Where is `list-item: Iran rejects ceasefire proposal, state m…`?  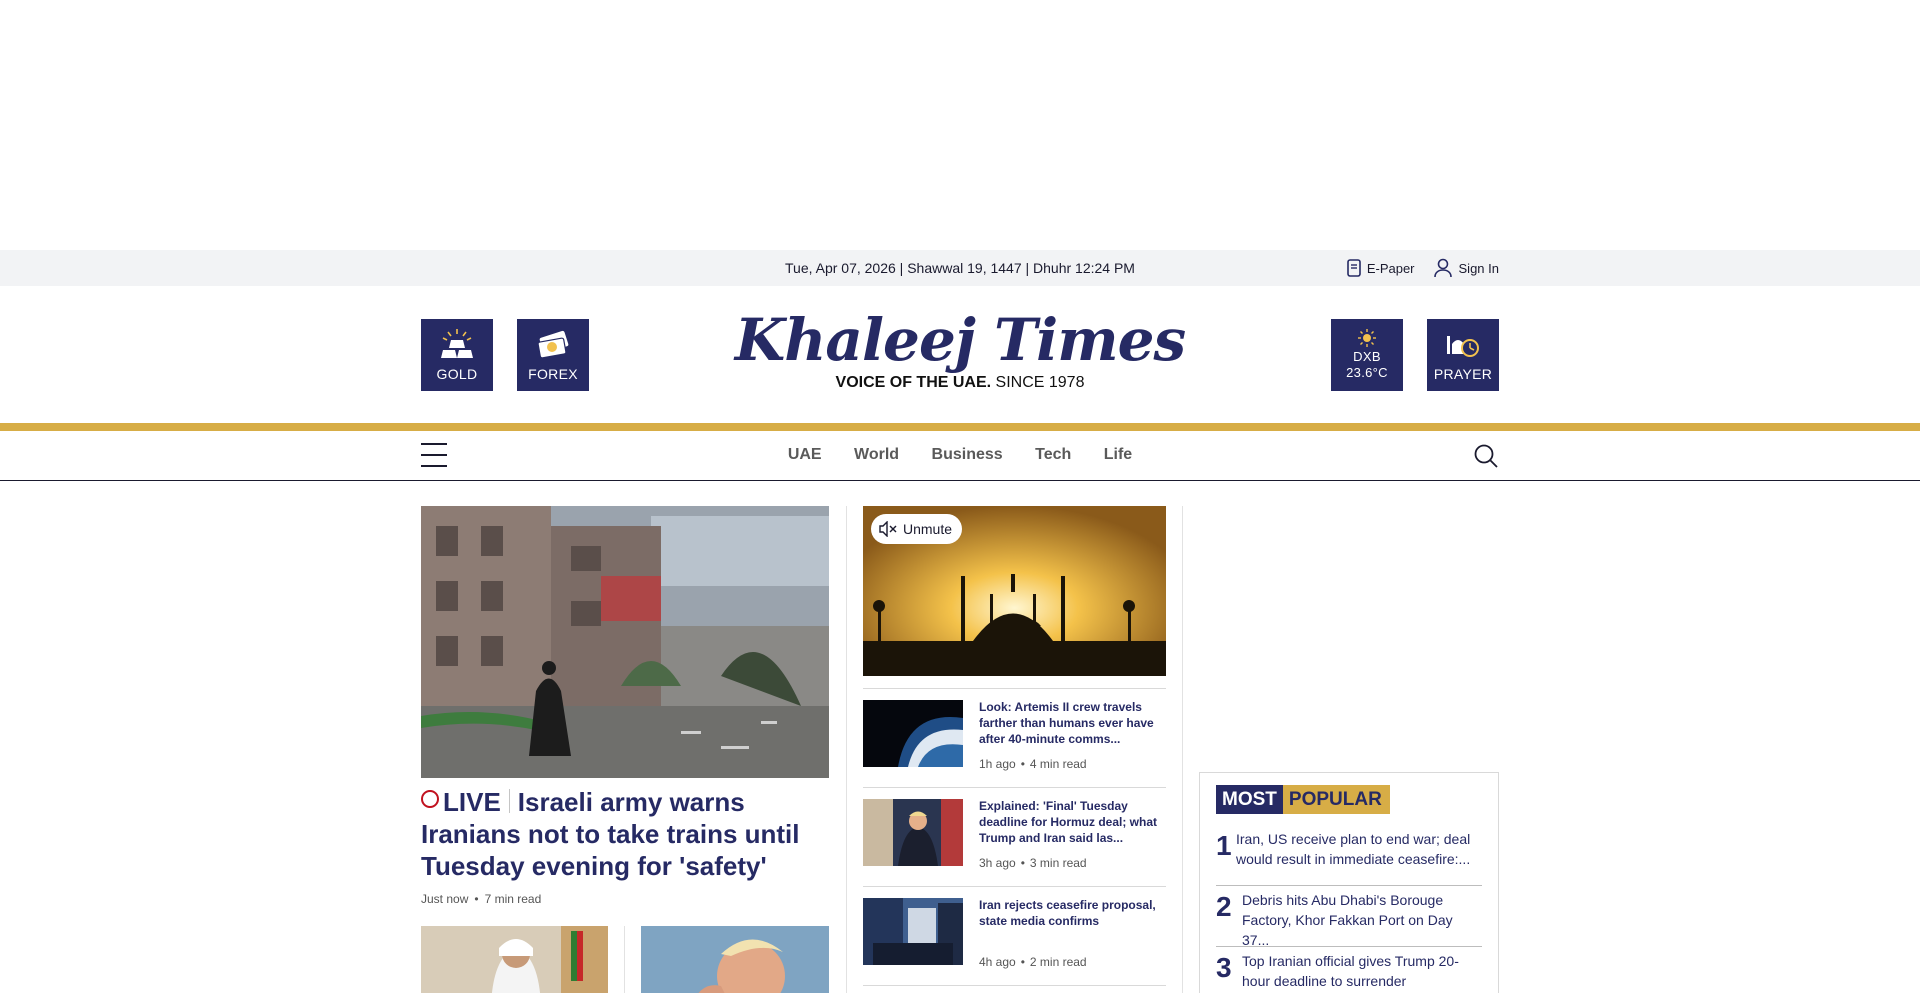 list-item: Iran rejects ceasefire proposal, state m… is located at coordinates (1014, 935).